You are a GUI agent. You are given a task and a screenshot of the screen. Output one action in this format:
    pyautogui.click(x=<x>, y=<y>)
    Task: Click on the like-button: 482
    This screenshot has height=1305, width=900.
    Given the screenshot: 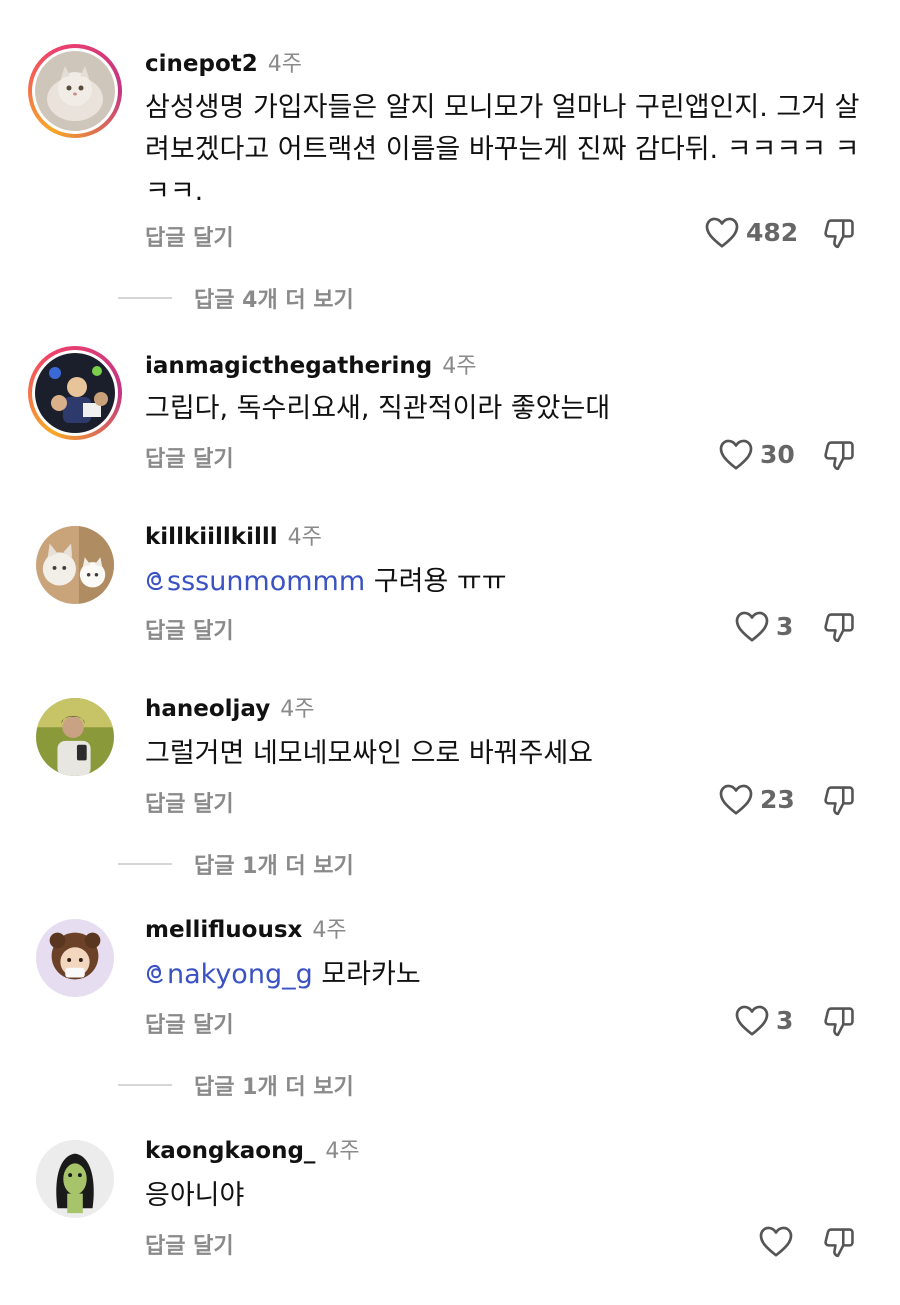 What is the action you would take?
    pyautogui.click(x=751, y=232)
    